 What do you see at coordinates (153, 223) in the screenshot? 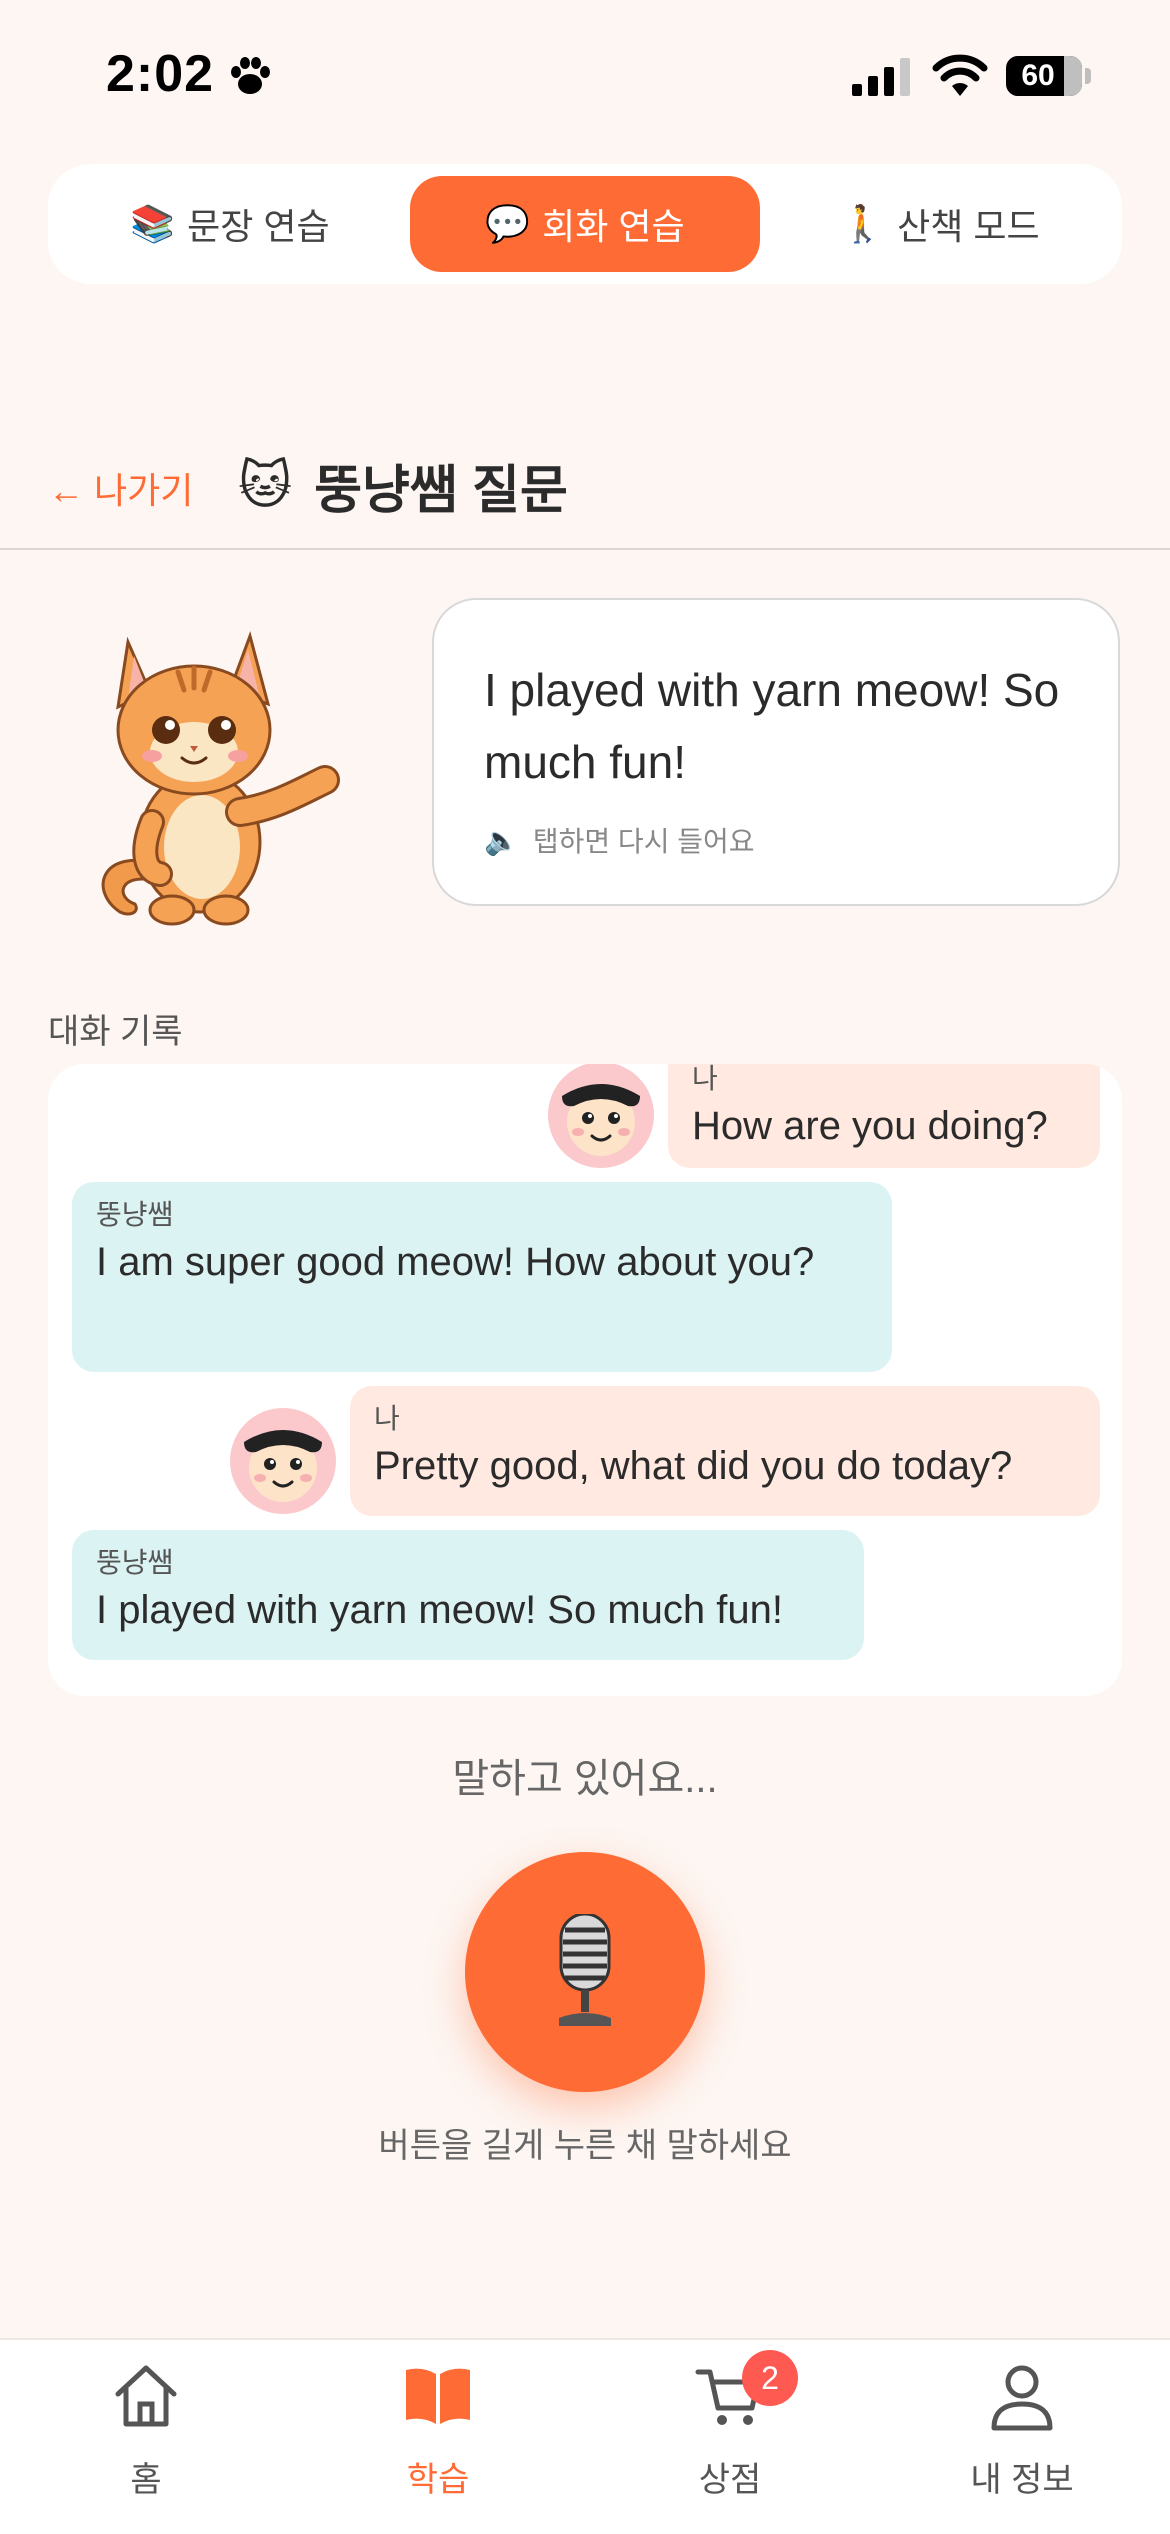
I see `books-icon: 📚` at bounding box center [153, 223].